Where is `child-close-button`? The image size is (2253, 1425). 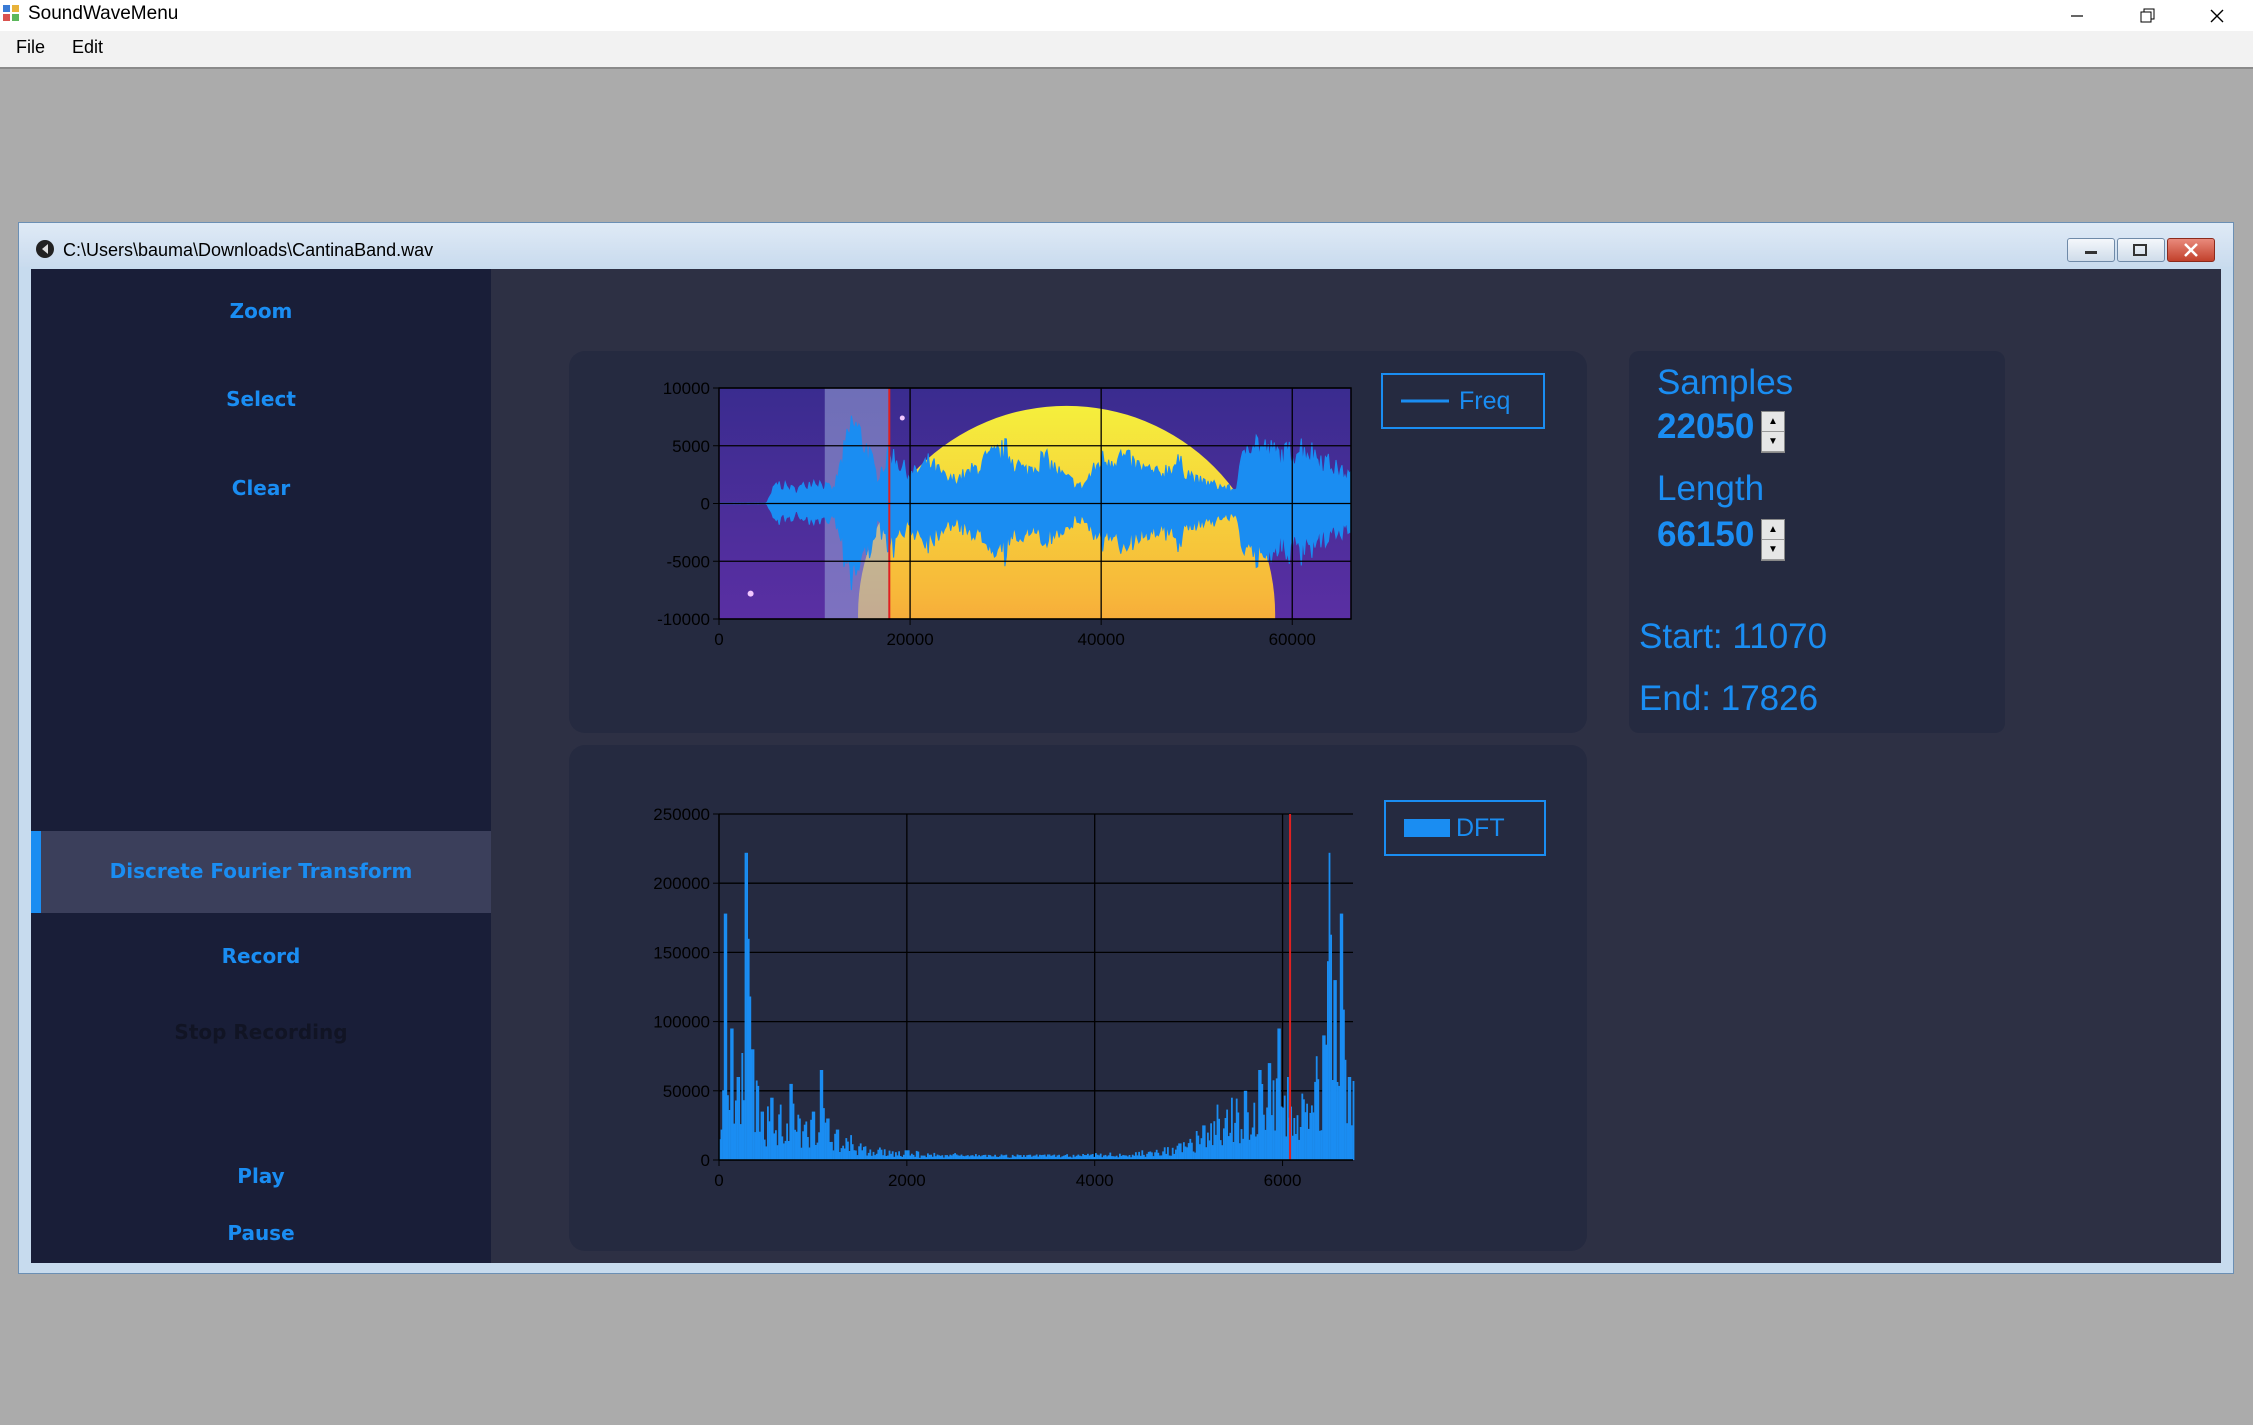
child-close-button is located at coordinates (2191, 250).